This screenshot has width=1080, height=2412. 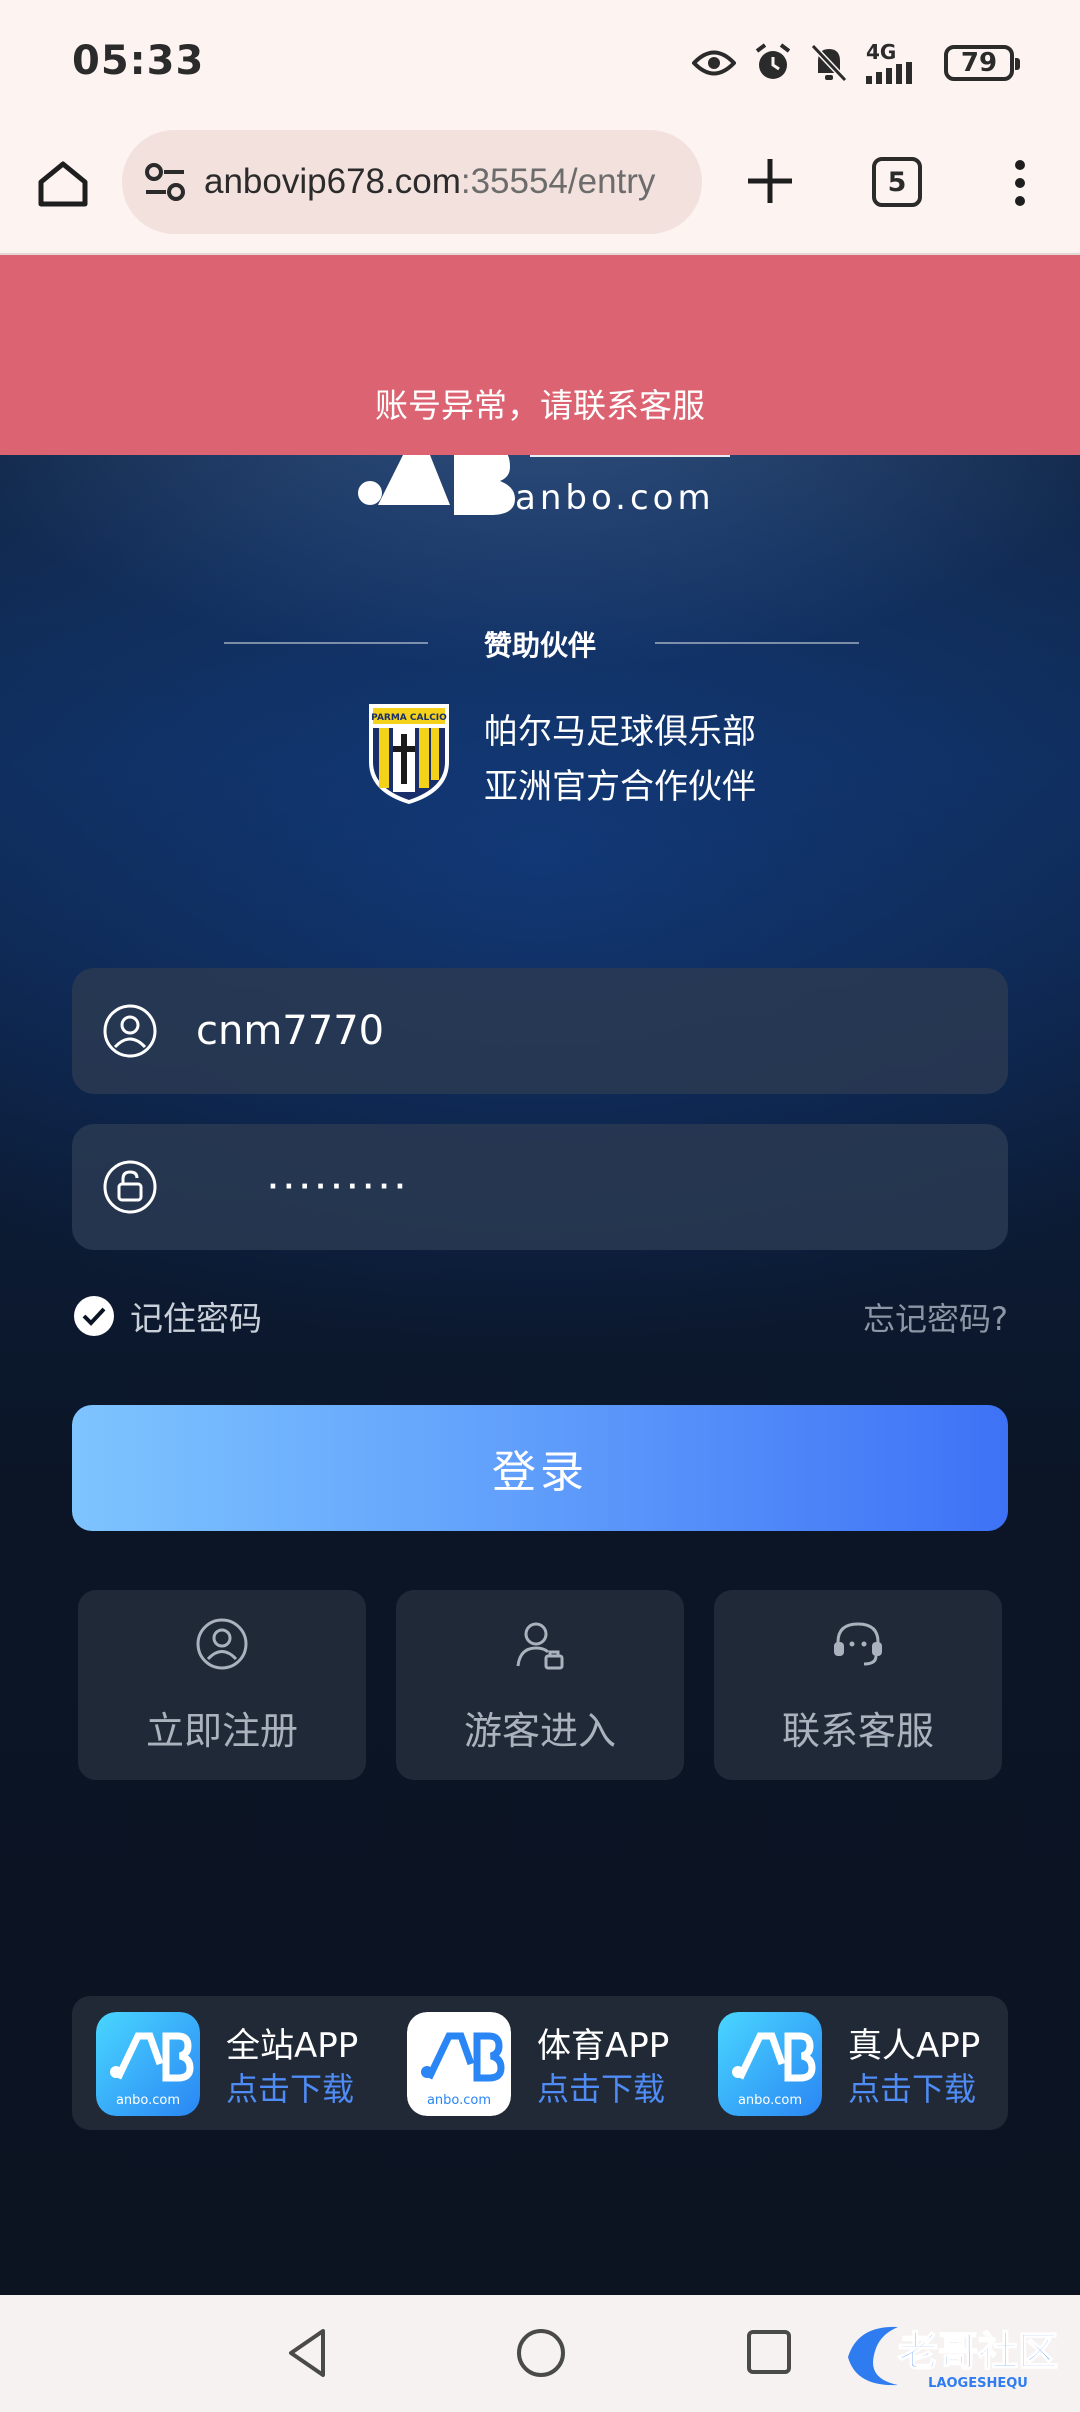 I want to click on forgot-password-link: 忘记密码?, so click(x=935, y=1317).